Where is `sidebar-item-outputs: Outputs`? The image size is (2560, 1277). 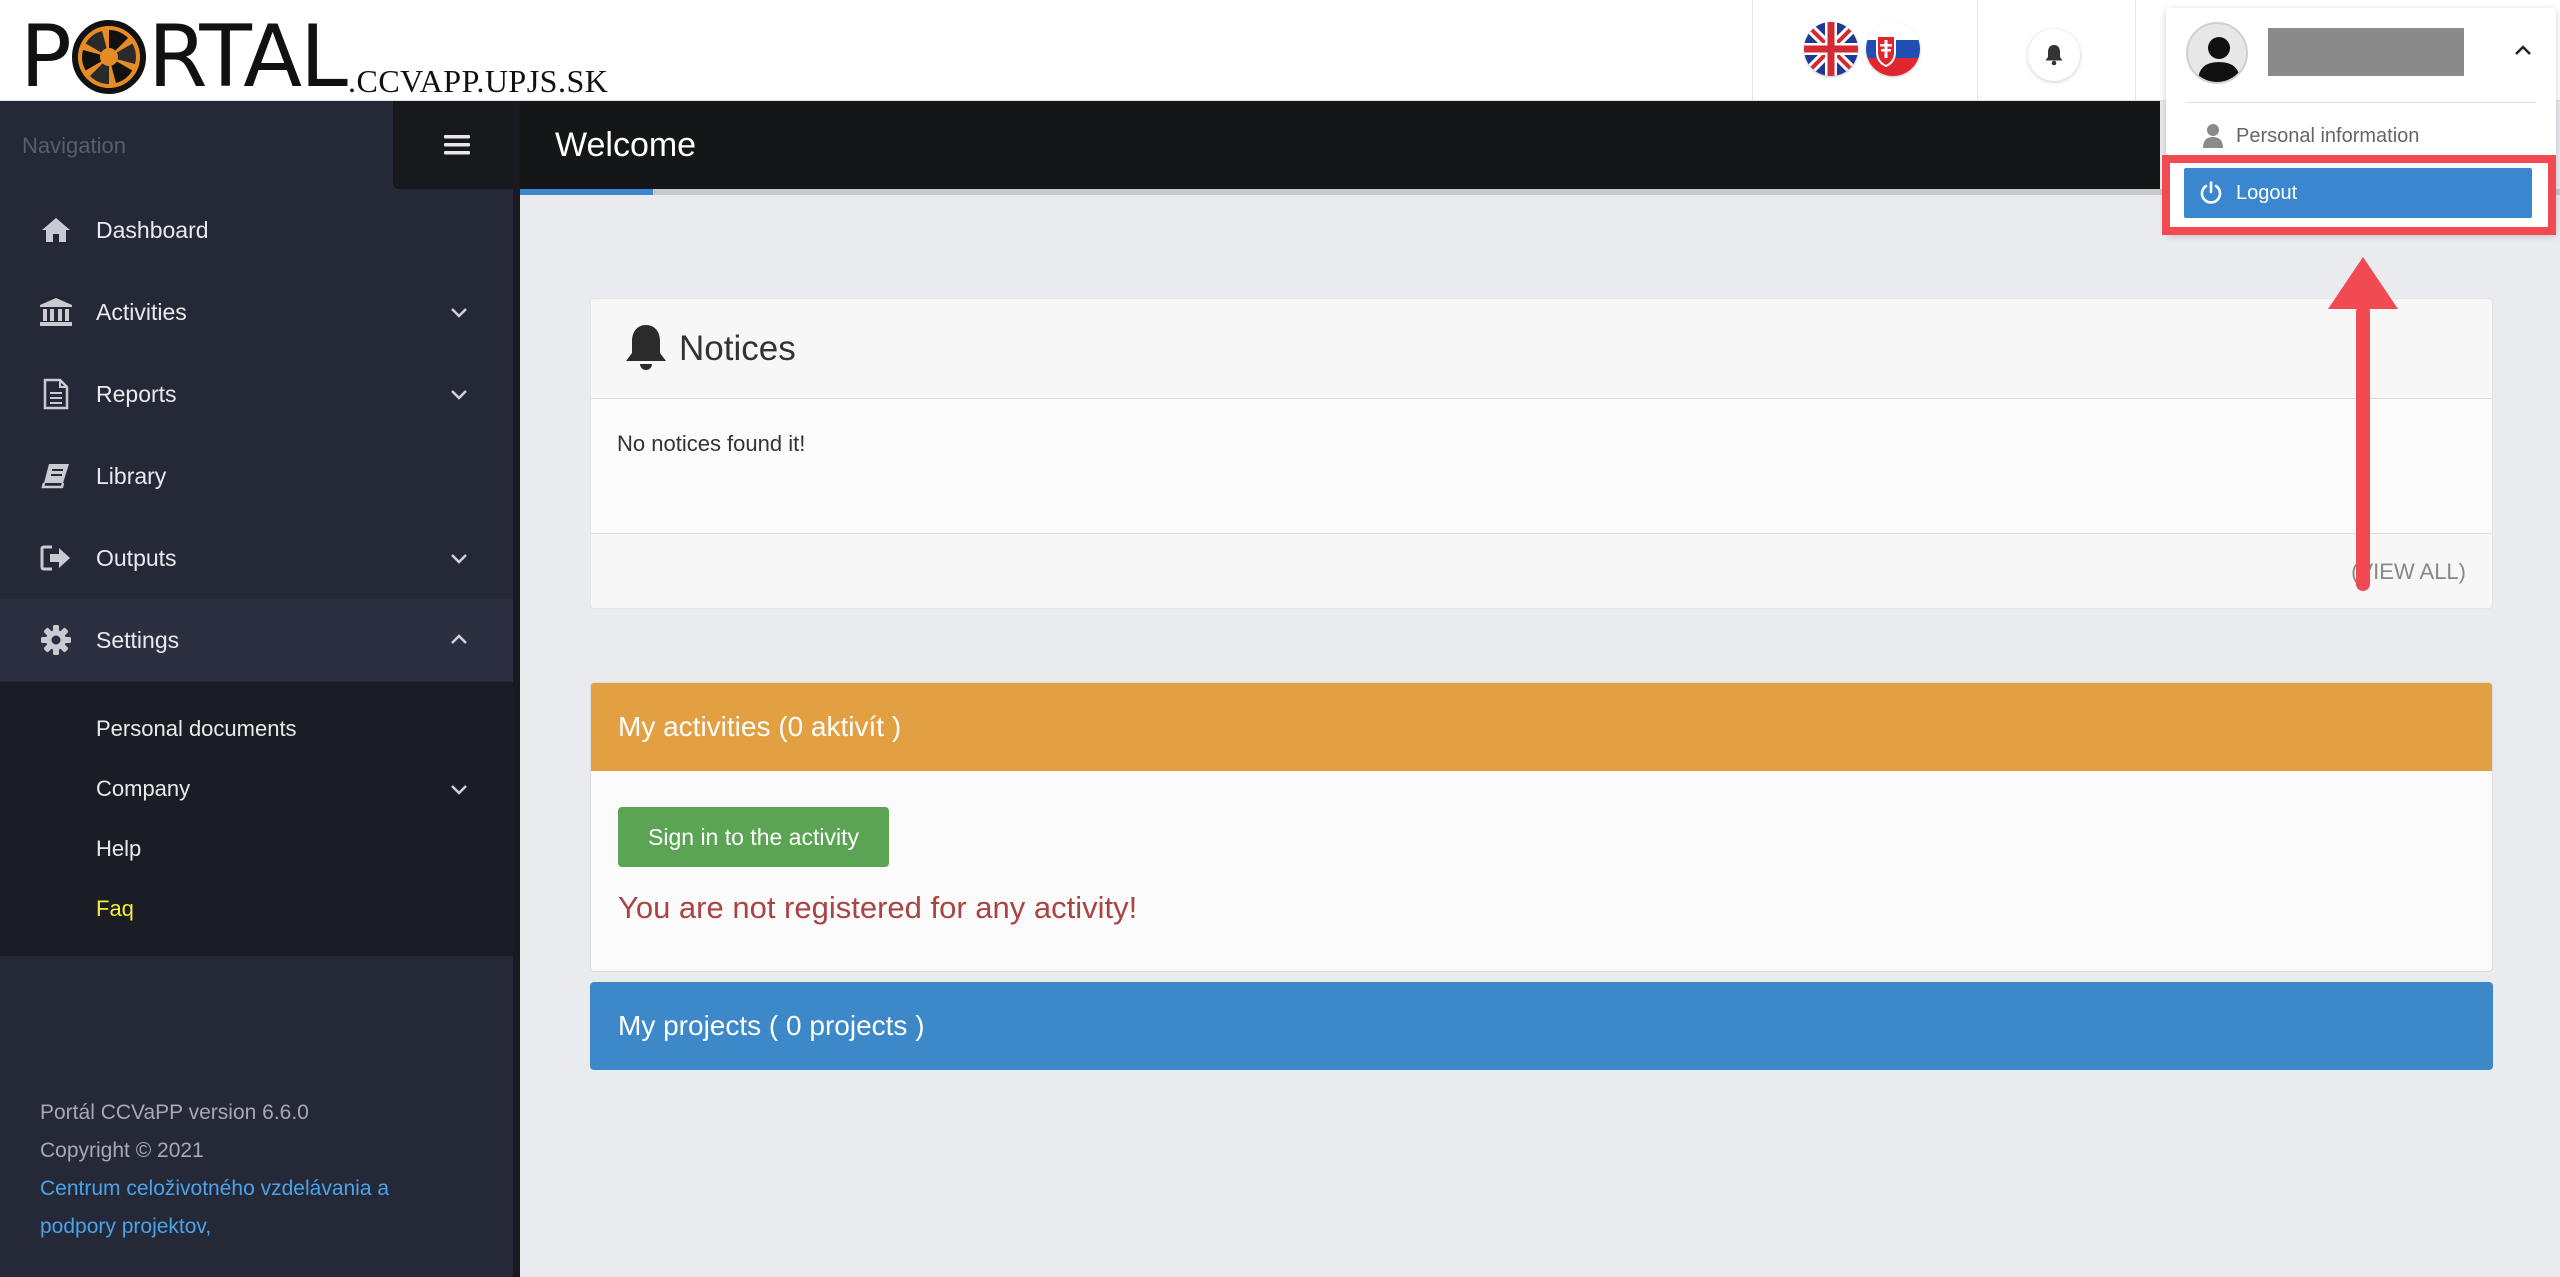
sidebar-item-outputs: Outputs is located at coordinates (256, 558).